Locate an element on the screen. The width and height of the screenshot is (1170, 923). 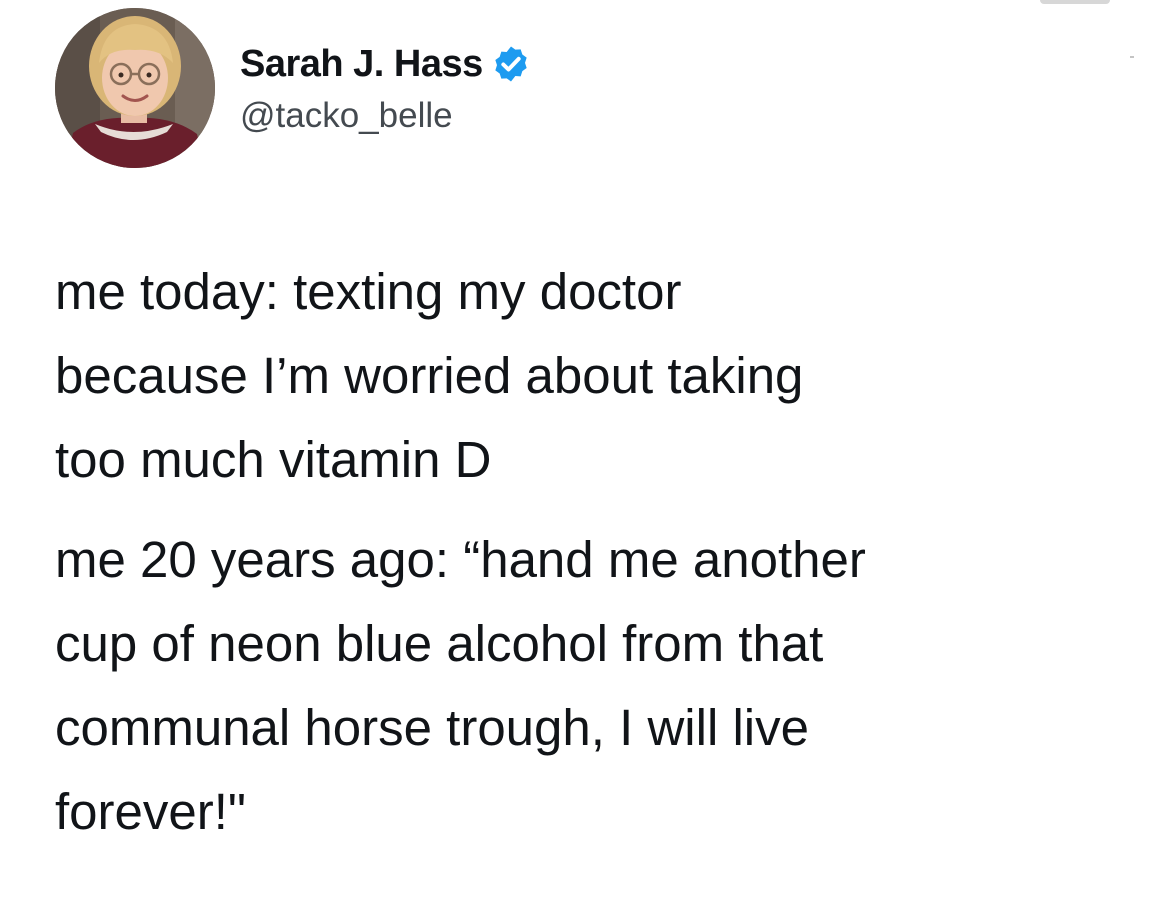
avatar is located at coordinates (135, 88).